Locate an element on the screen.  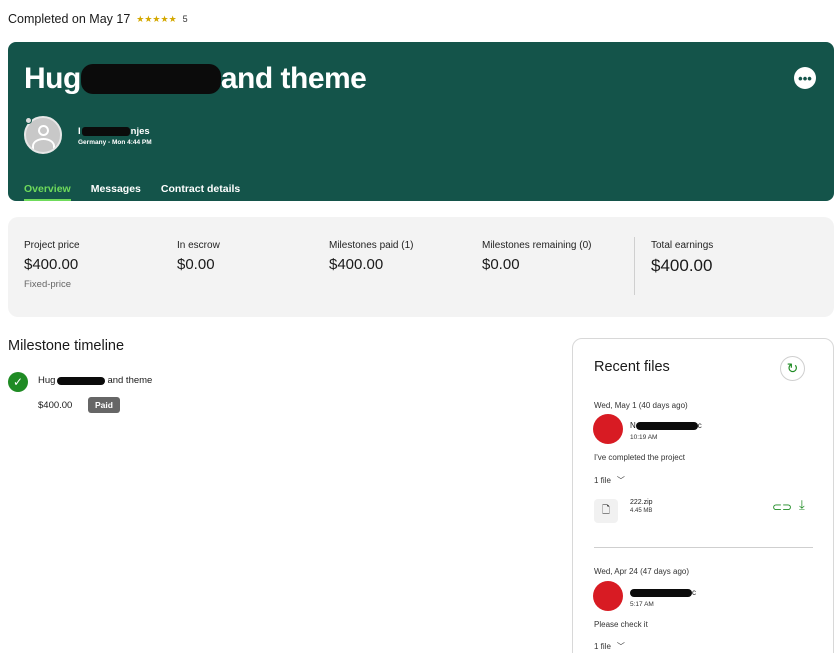
ellipsis-icon: ••• is located at coordinates (805, 78).